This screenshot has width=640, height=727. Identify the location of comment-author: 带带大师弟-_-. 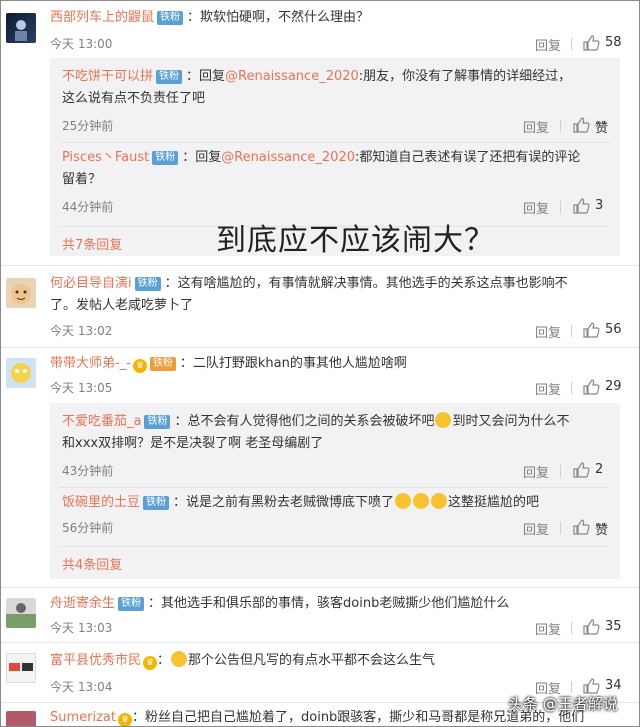
(90, 363).